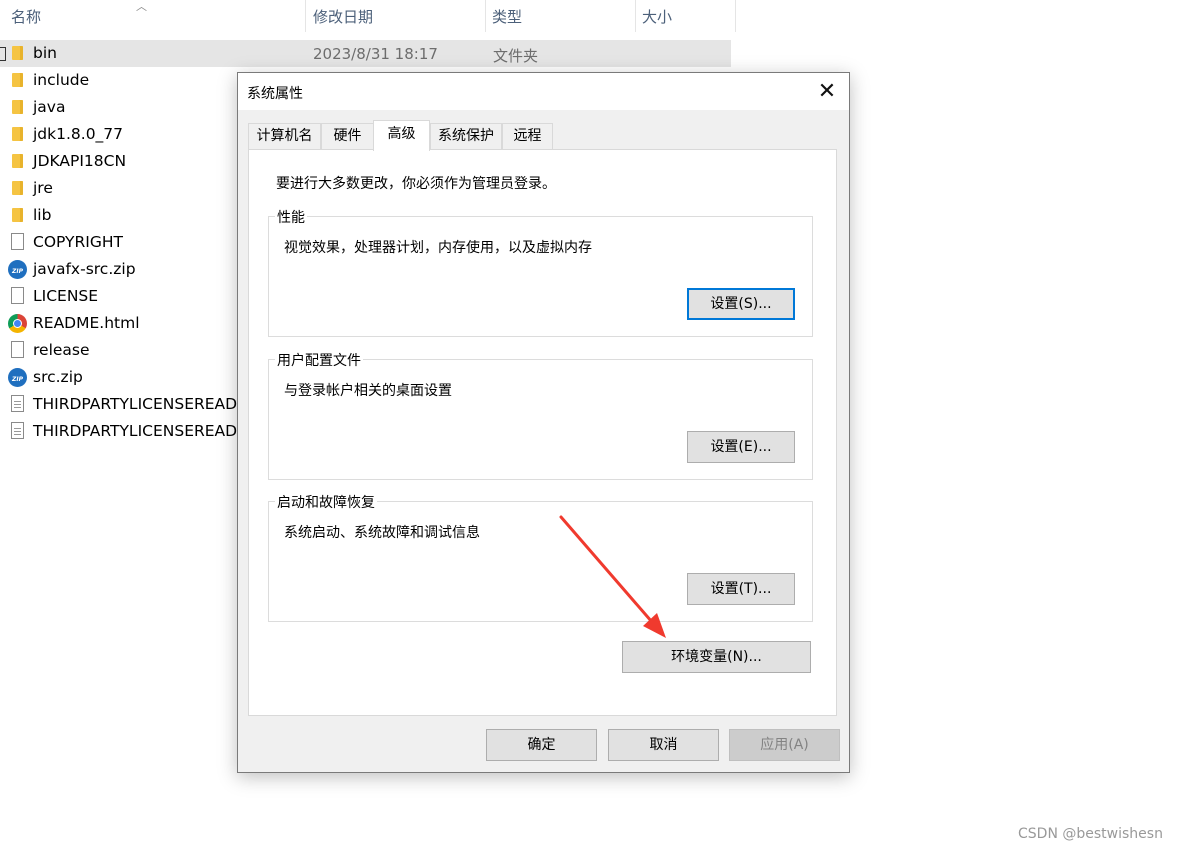 The image size is (1188, 851). What do you see at coordinates (382, 533) in the screenshot?
I see `startup-recovery-group-desc: 系统启动、系统故障和调试信息` at bounding box center [382, 533].